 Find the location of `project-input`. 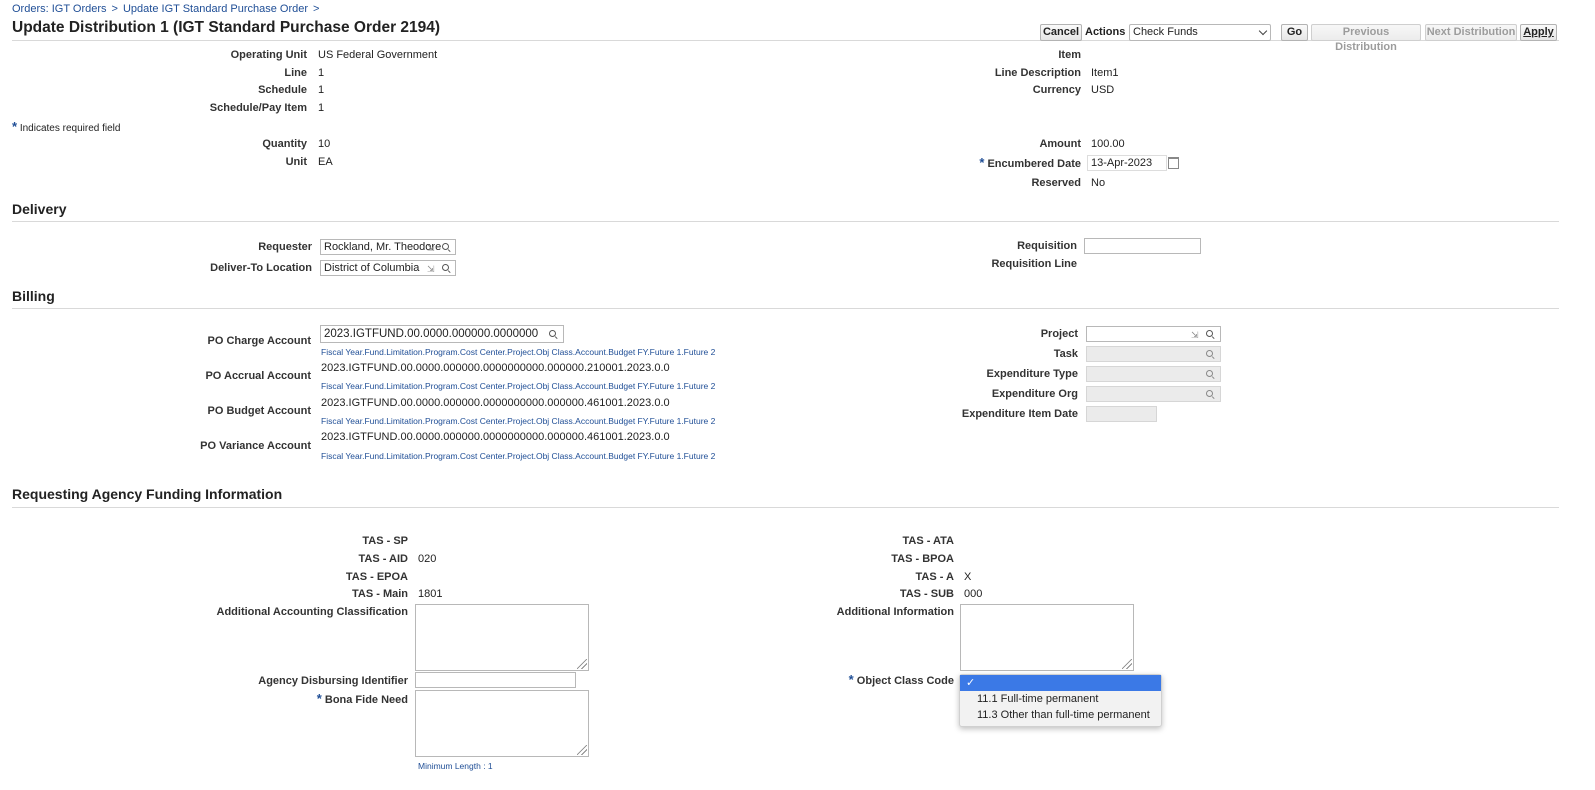

project-input is located at coordinates (1153, 334).